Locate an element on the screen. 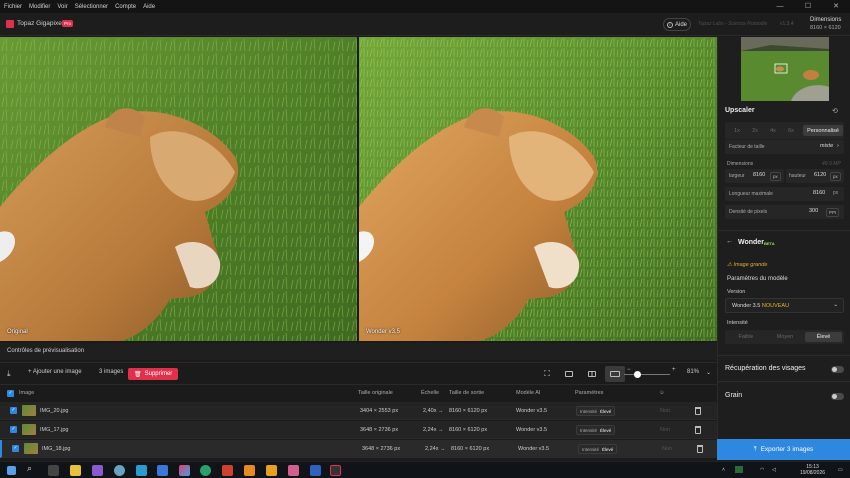  topaz-taskbar-icon is located at coordinates (335, 470).